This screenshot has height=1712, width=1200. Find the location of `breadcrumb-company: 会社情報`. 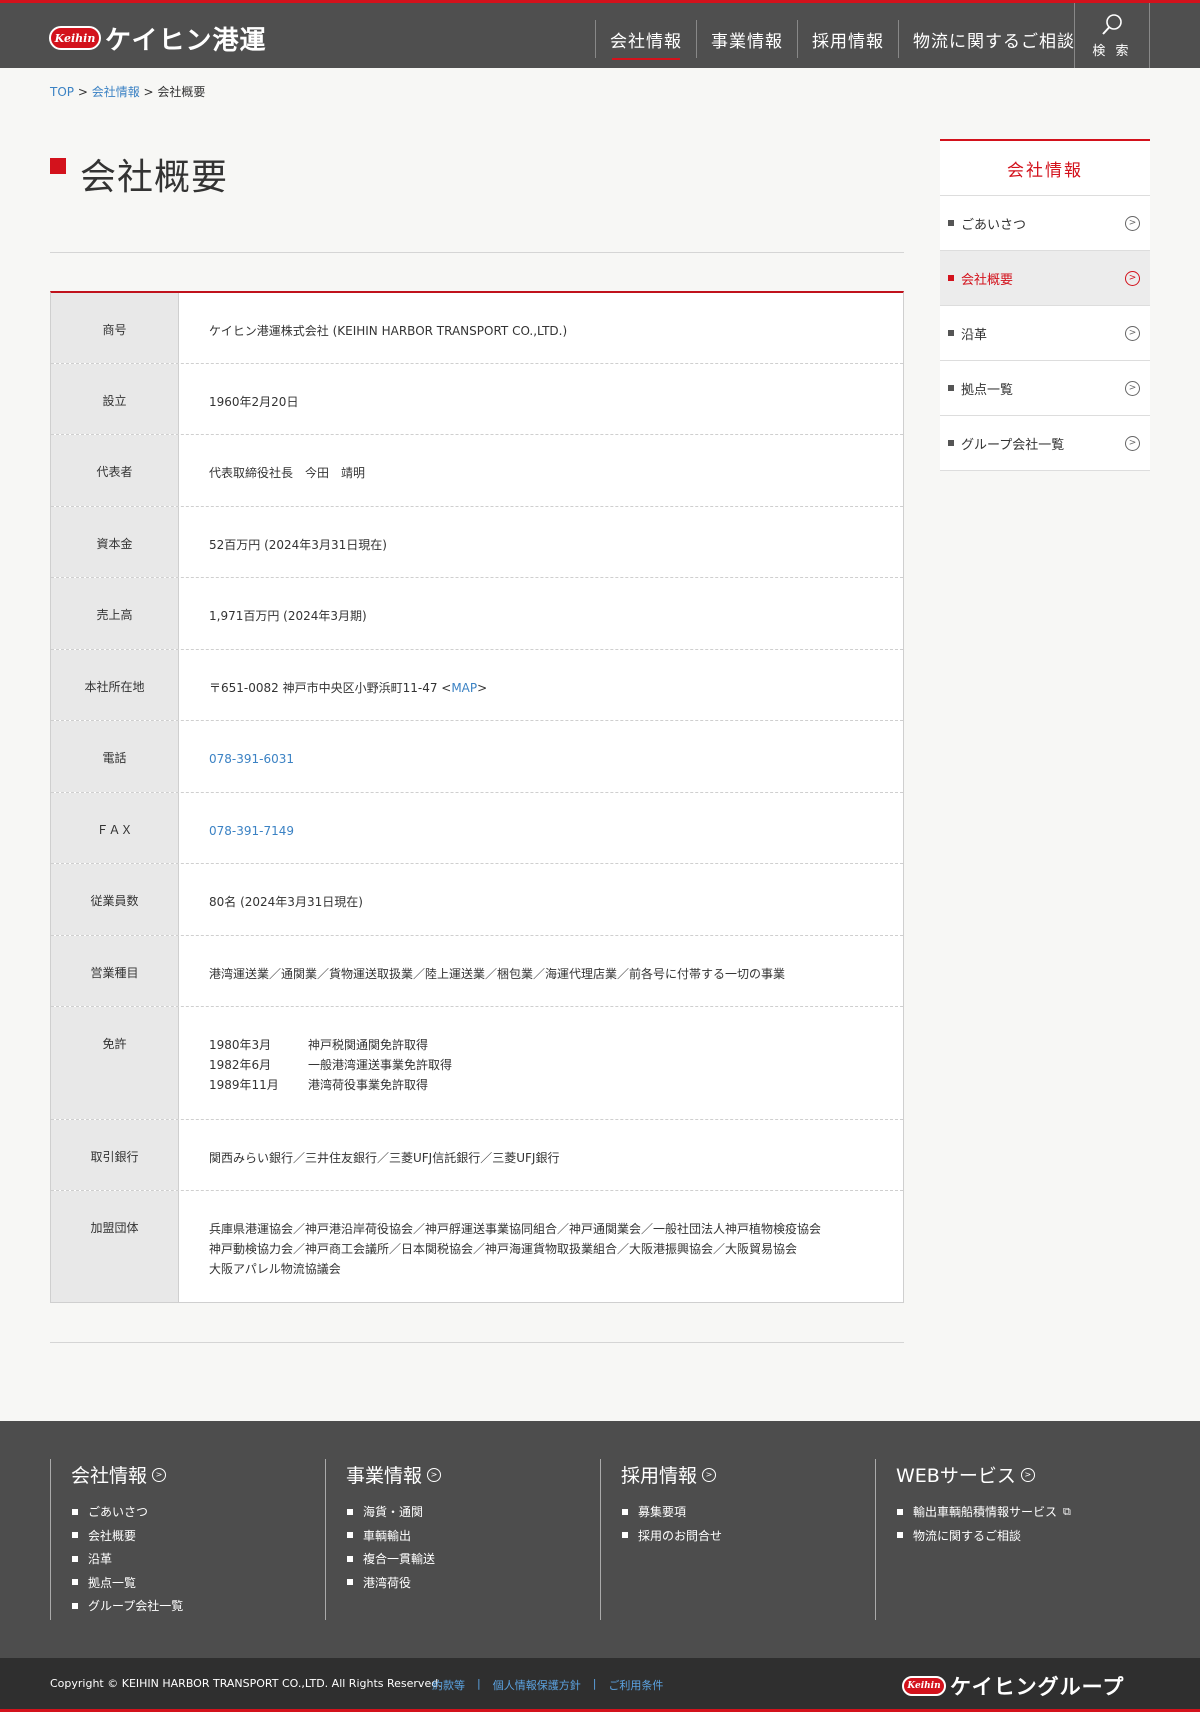

breadcrumb-company: 会社情報 is located at coordinates (116, 92).